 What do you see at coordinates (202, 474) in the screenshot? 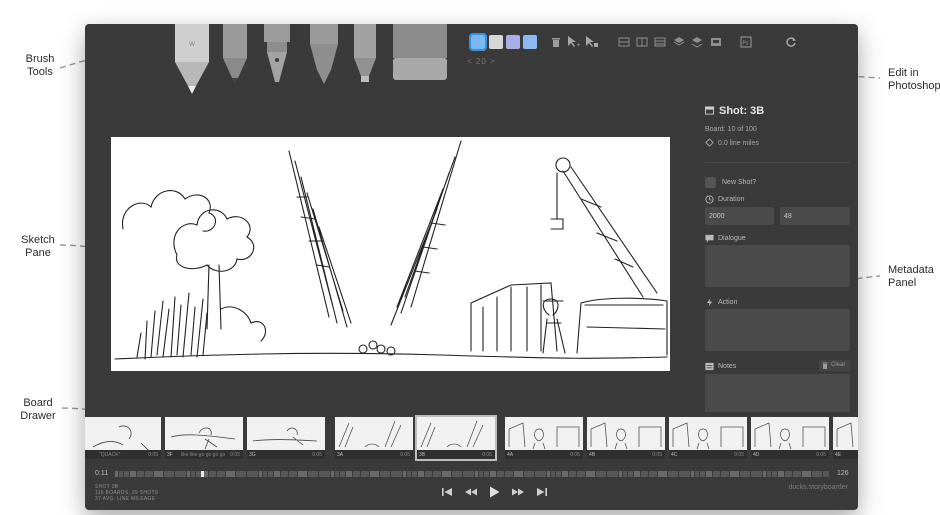
I see `timeline-playhead` at bounding box center [202, 474].